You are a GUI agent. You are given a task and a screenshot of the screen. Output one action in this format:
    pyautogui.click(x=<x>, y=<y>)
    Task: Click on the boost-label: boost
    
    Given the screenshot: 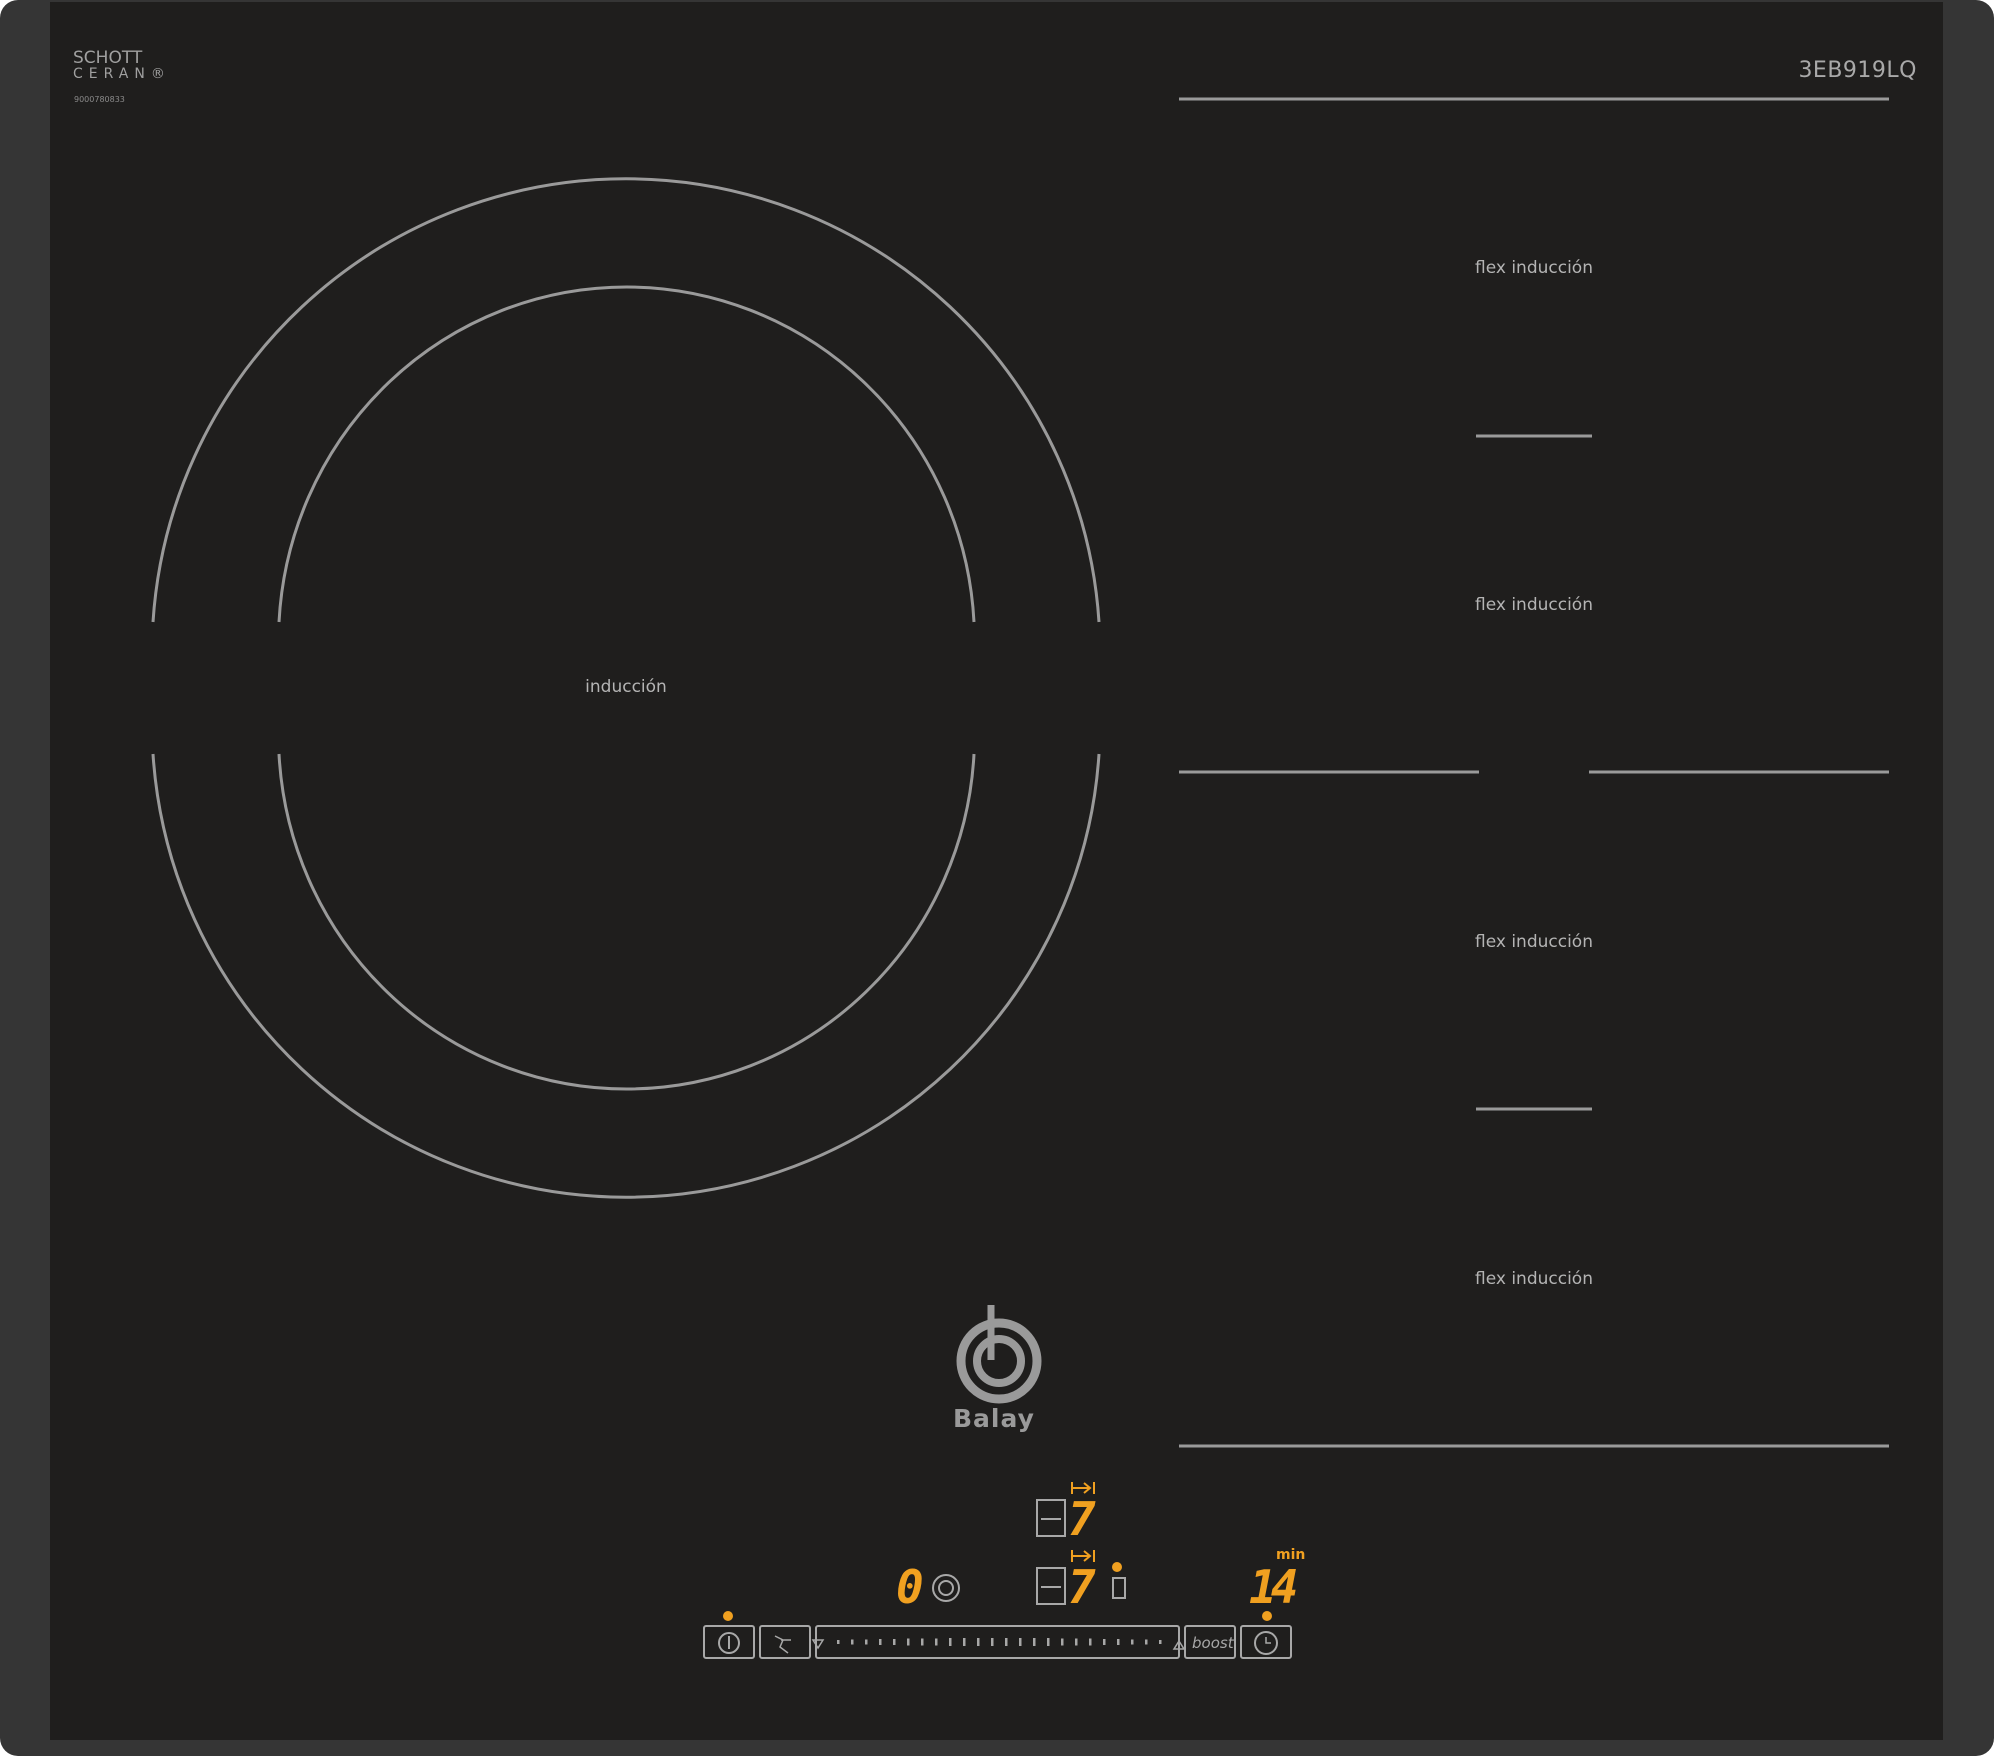 What is the action you would take?
    pyautogui.click(x=1213, y=1643)
    